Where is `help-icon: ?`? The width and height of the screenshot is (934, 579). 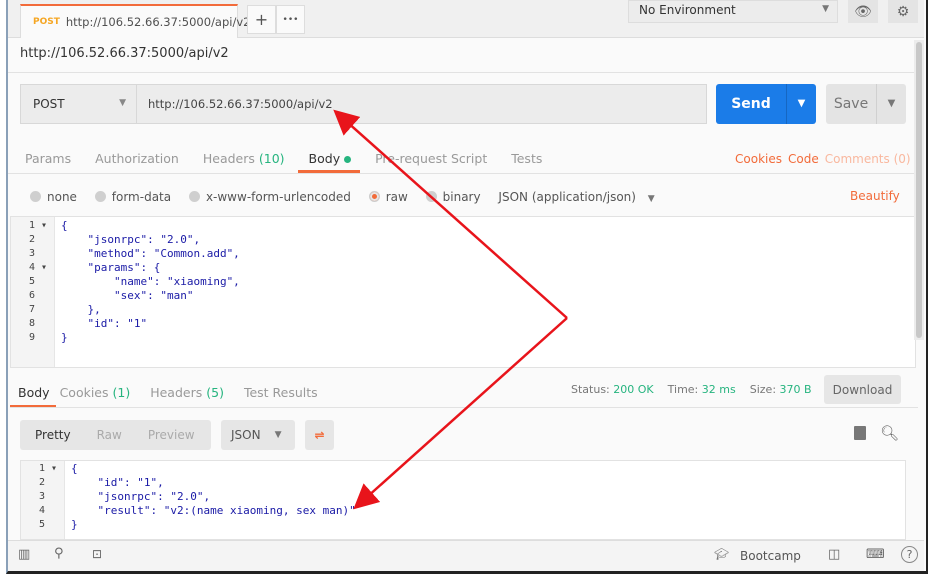
help-icon: ? is located at coordinates (909, 554).